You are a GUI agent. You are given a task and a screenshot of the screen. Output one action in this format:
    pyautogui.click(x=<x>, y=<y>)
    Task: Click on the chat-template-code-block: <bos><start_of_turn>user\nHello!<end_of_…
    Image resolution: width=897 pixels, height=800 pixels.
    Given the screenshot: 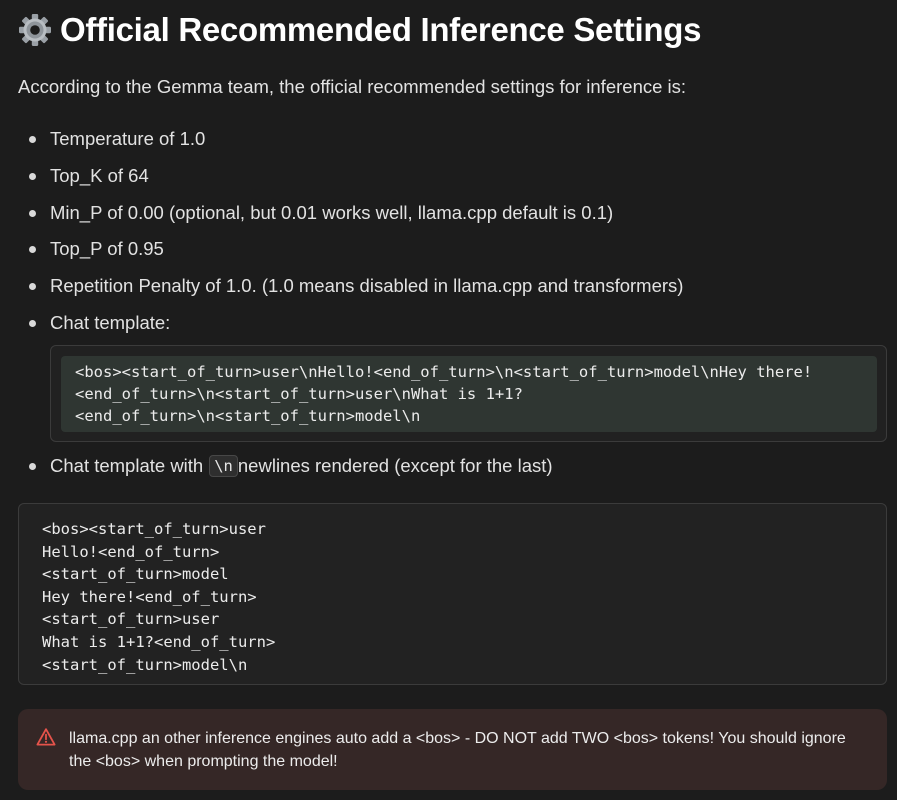 What is the action you would take?
    pyautogui.click(x=468, y=393)
    